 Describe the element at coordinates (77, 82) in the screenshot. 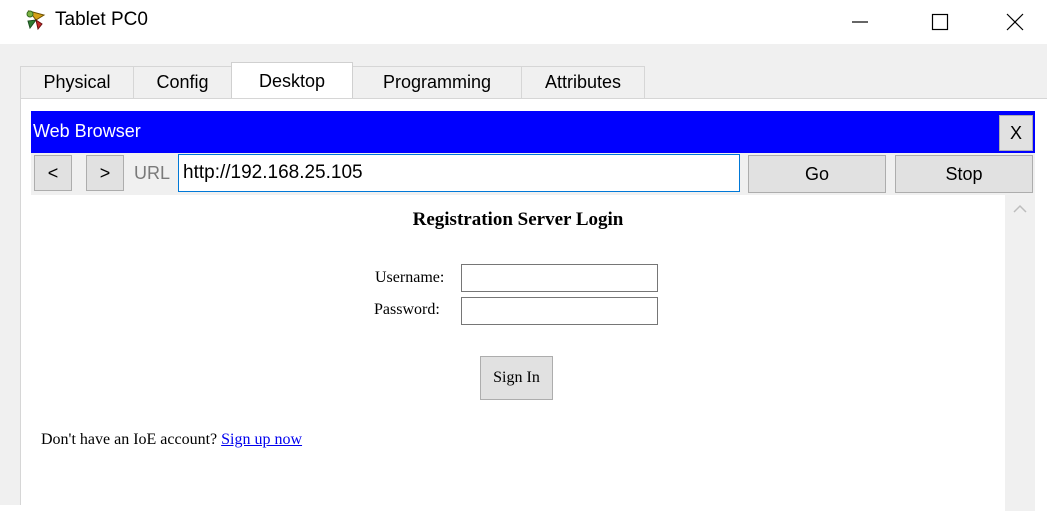

I see `tab-physical: Physical` at that location.